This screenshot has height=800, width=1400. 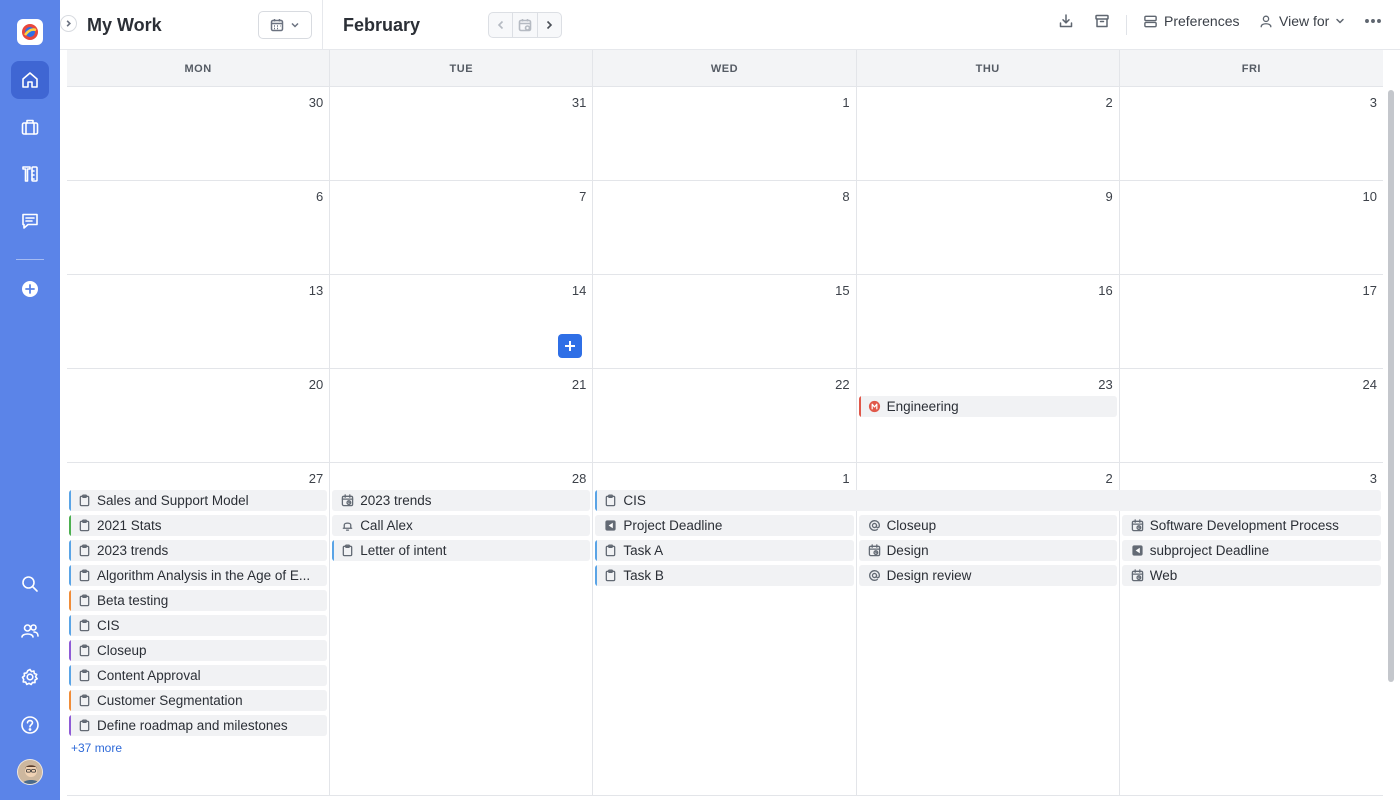 What do you see at coordinates (911, 525) in the screenshot?
I see `event-label: Closeup` at bounding box center [911, 525].